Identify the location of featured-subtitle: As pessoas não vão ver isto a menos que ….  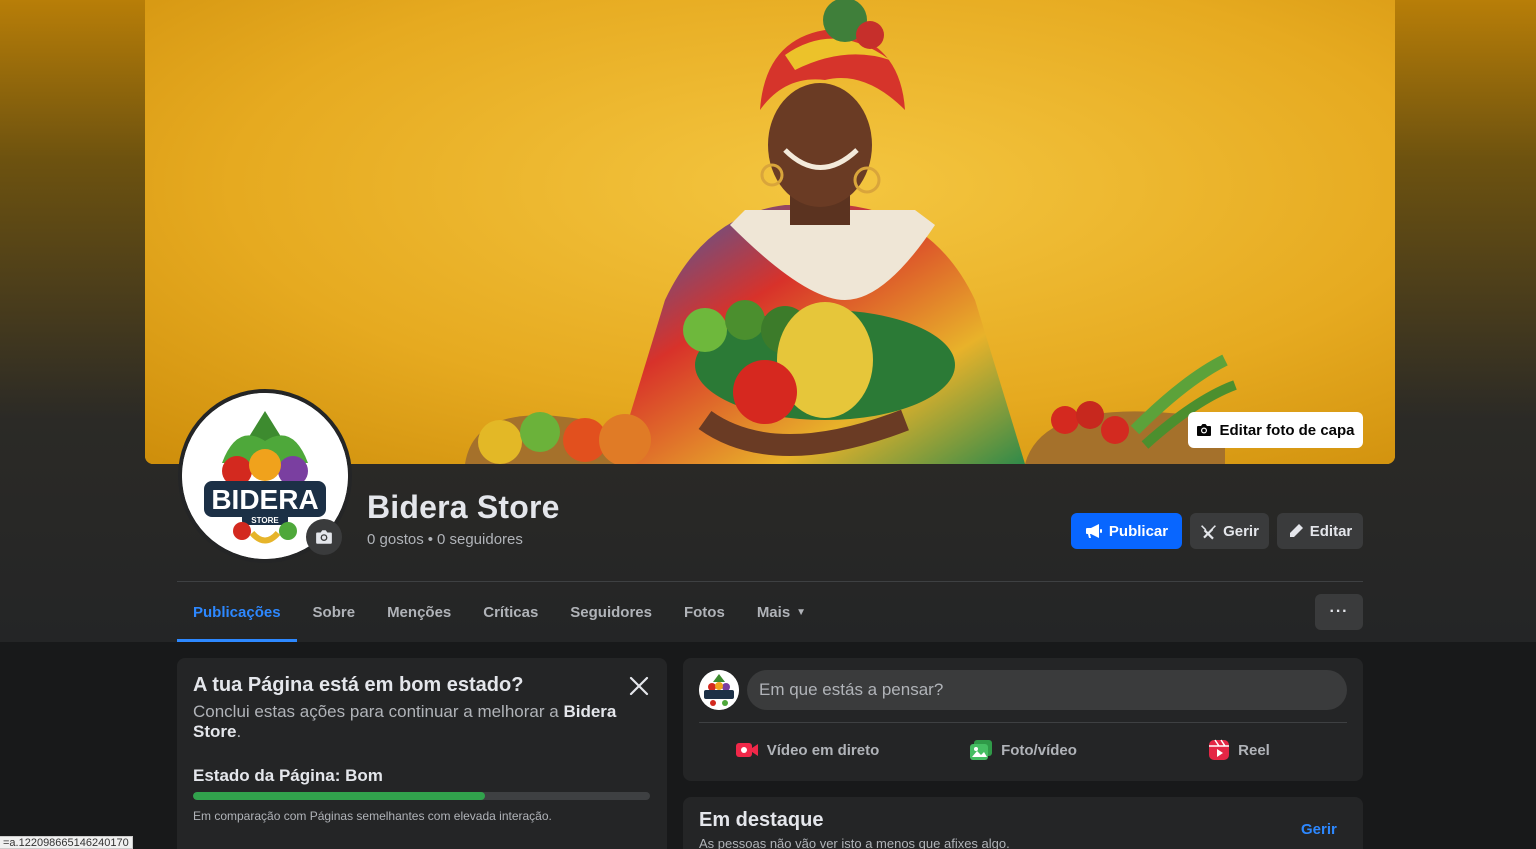
(854, 842).